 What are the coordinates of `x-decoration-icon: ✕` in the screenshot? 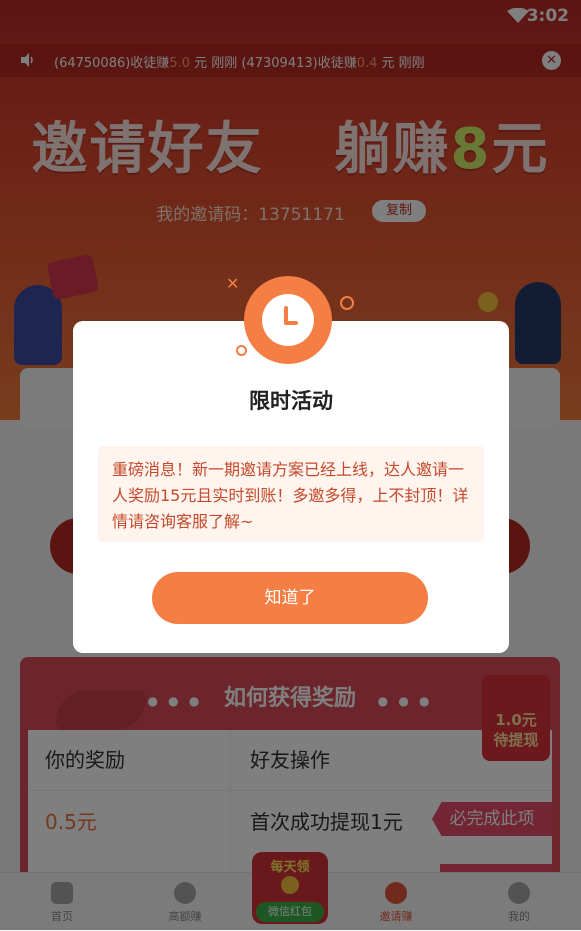 It's located at (233, 283).